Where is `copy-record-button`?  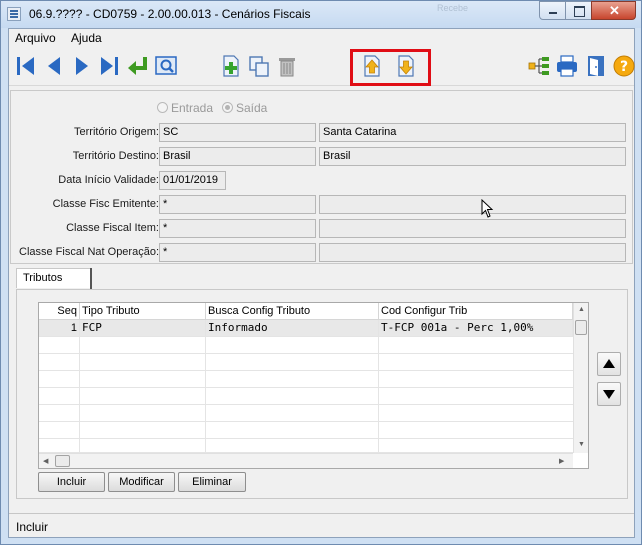 copy-record-button is located at coordinates (259, 66).